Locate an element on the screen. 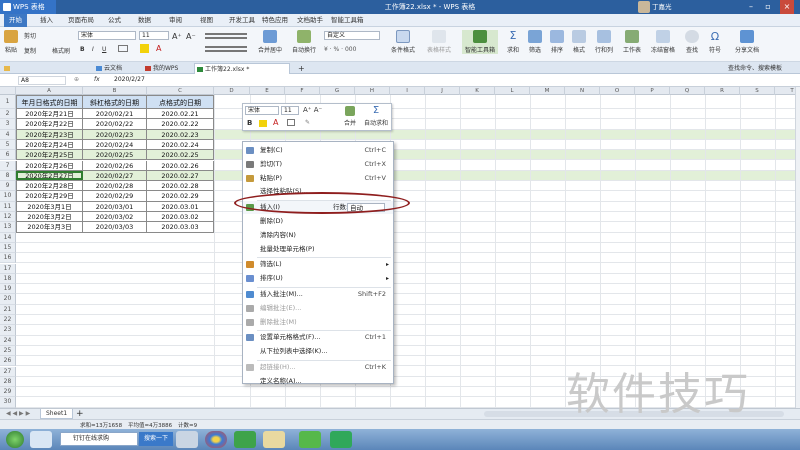 The image size is (800, 450). column-header: K is located at coordinates (477, 91).